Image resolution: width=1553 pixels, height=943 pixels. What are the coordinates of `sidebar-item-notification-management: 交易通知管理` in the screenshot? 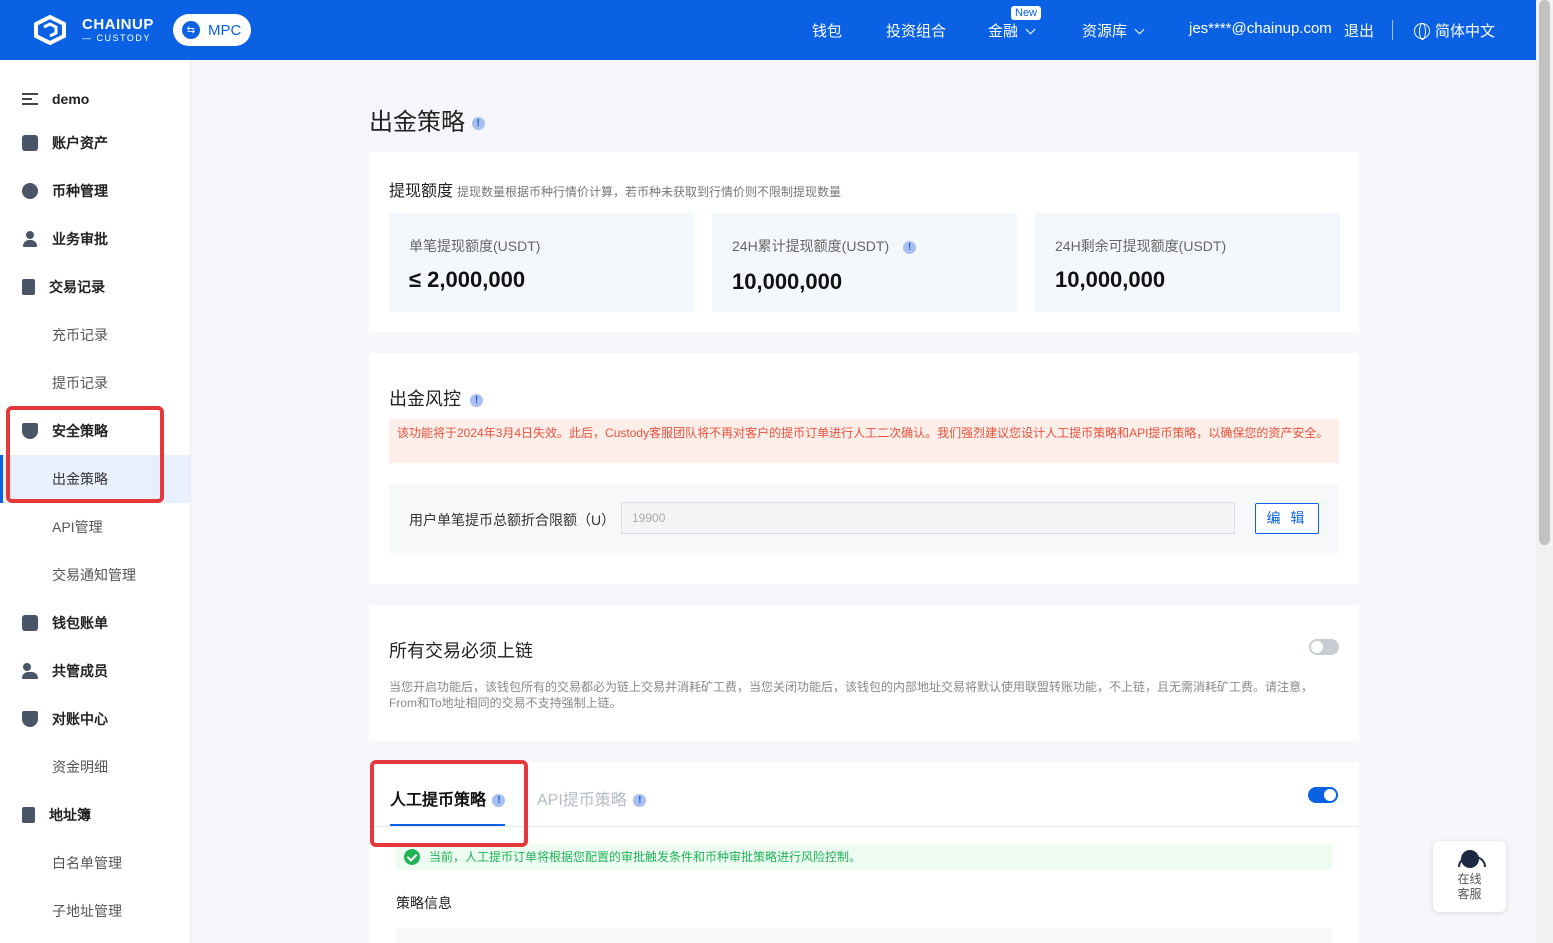 It's located at (95, 575).